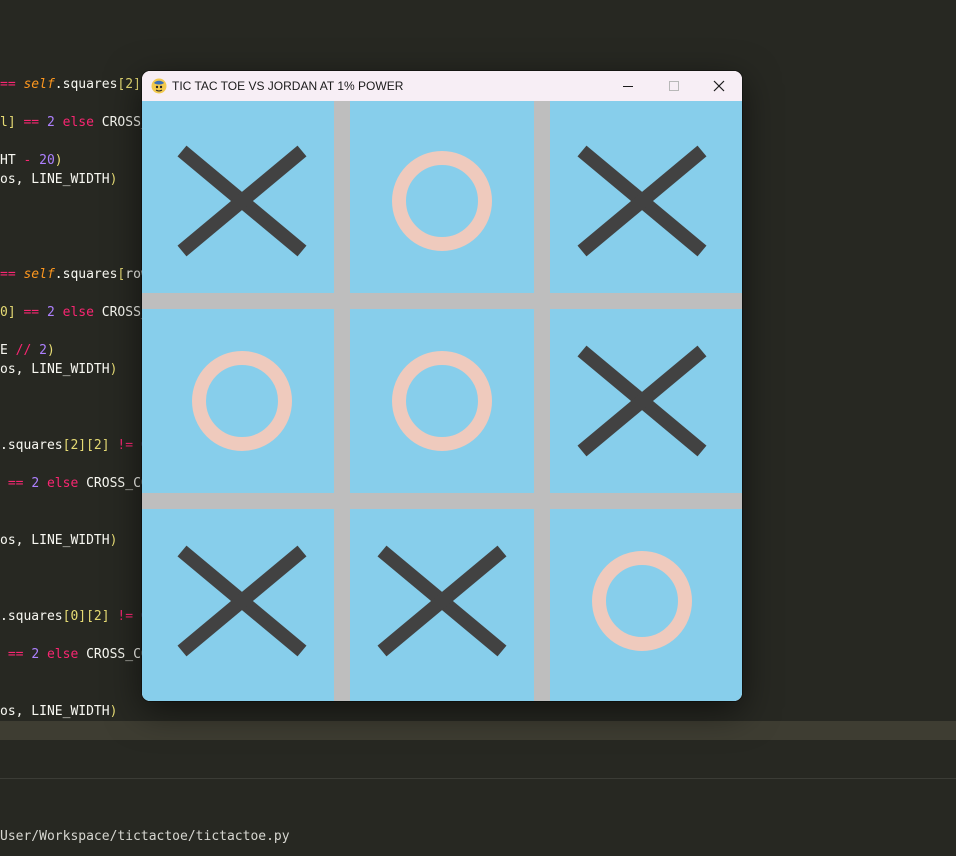  I want to click on code-token: -, so click(31, 160).